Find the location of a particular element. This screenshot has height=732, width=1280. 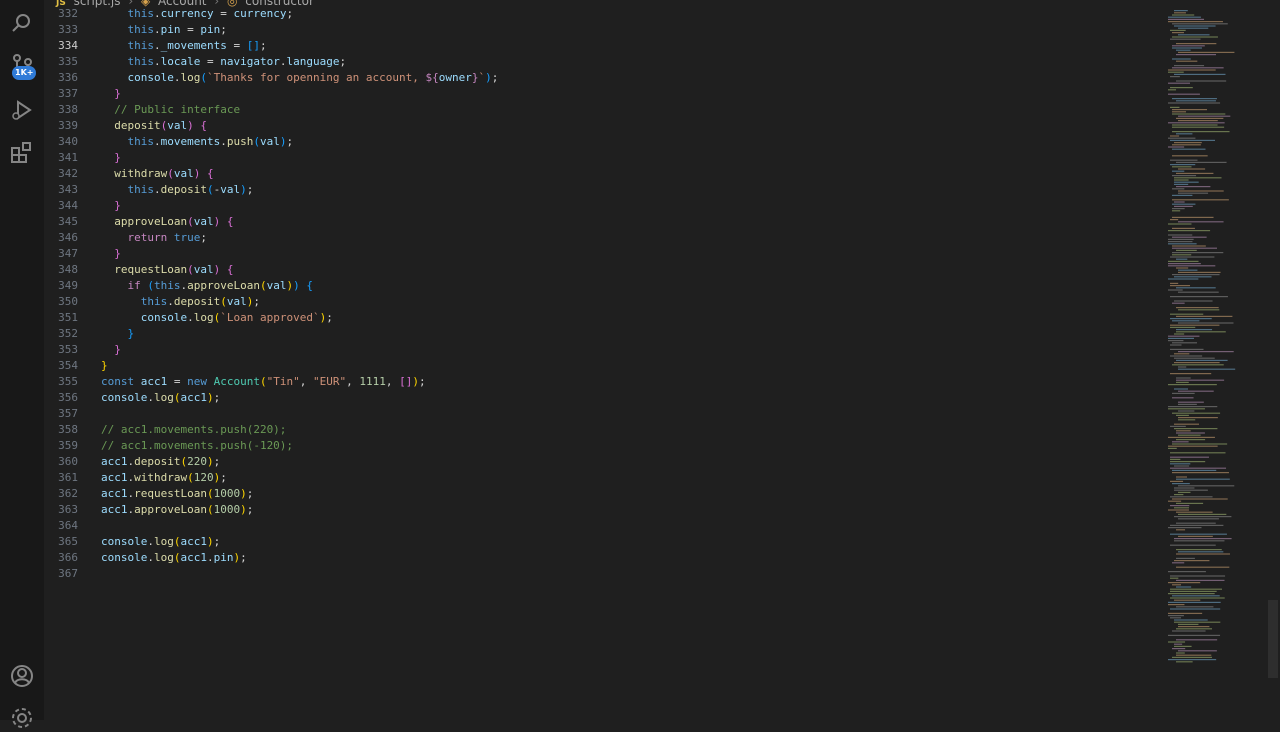

code-line: 366 console.log(acc1.pin); is located at coordinates (604, 558).